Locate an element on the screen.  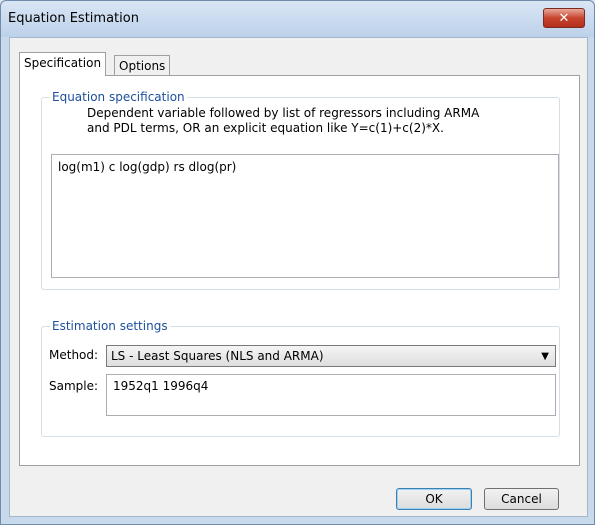
sample-text: 1952q1 1996q4 is located at coordinates (161, 386).